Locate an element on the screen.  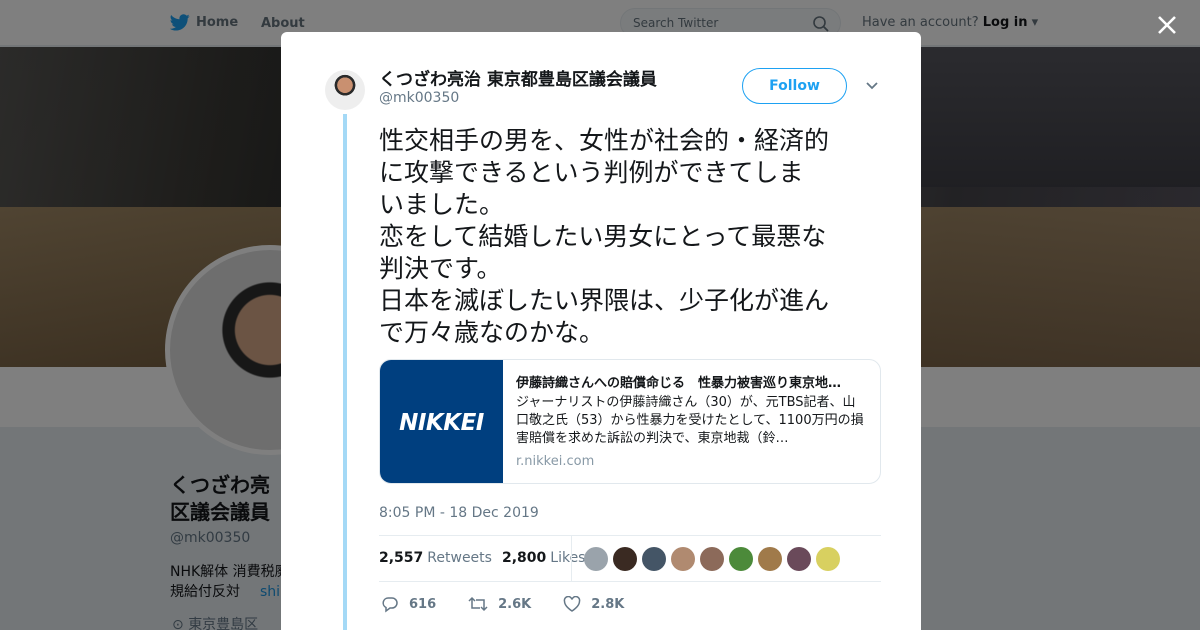
follow-button: Follow is located at coordinates (794, 86).